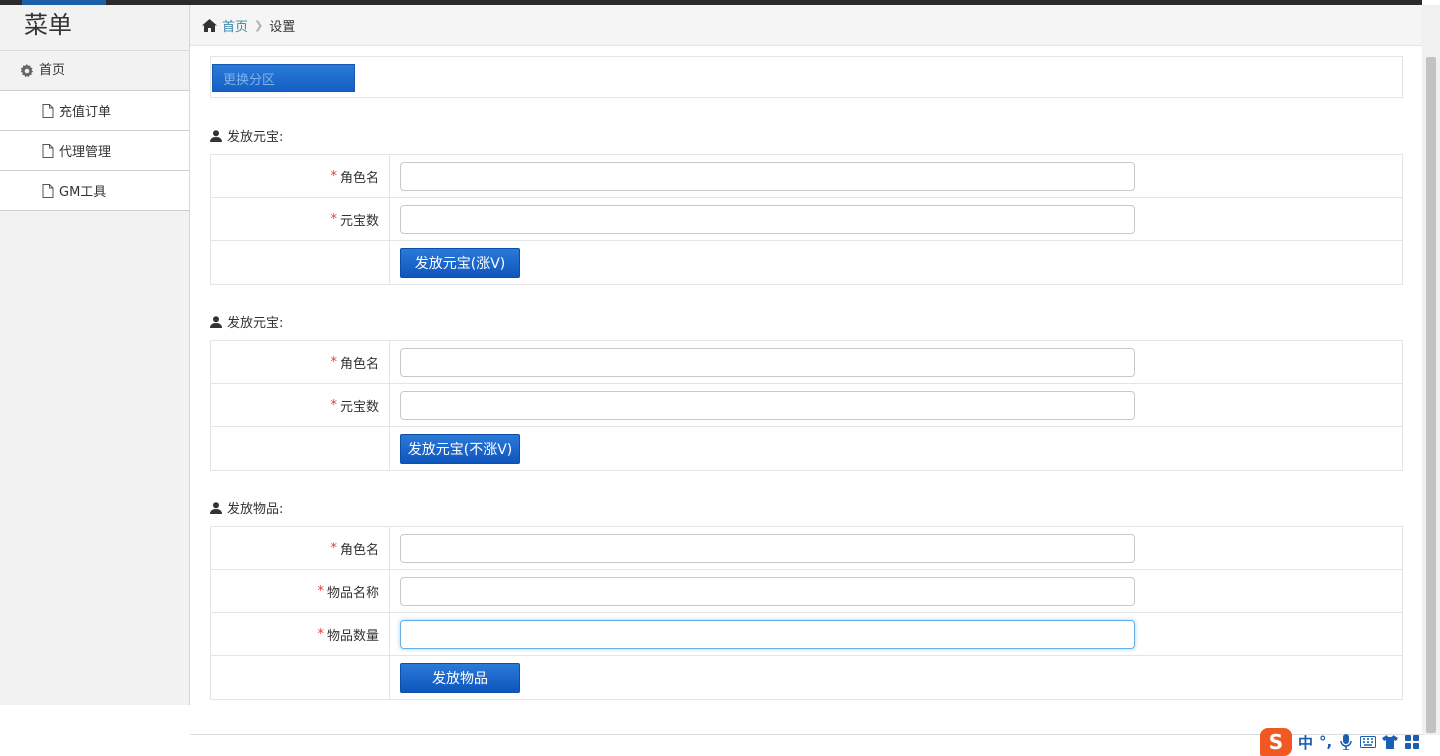  Describe the element at coordinates (85, 152) in the screenshot. I see `sidebar-item-label: 代理管理` at that location.